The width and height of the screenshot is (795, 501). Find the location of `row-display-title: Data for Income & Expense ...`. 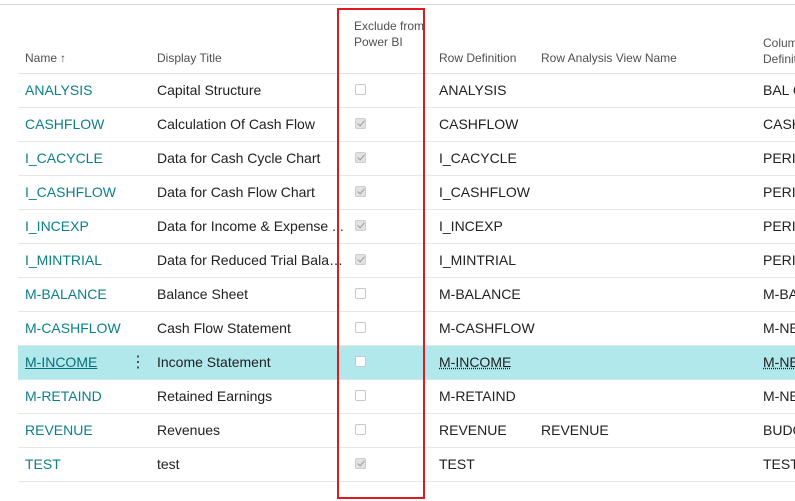

row-display-title: Data for Income & Expense ... is located at coordinates (250, 226).